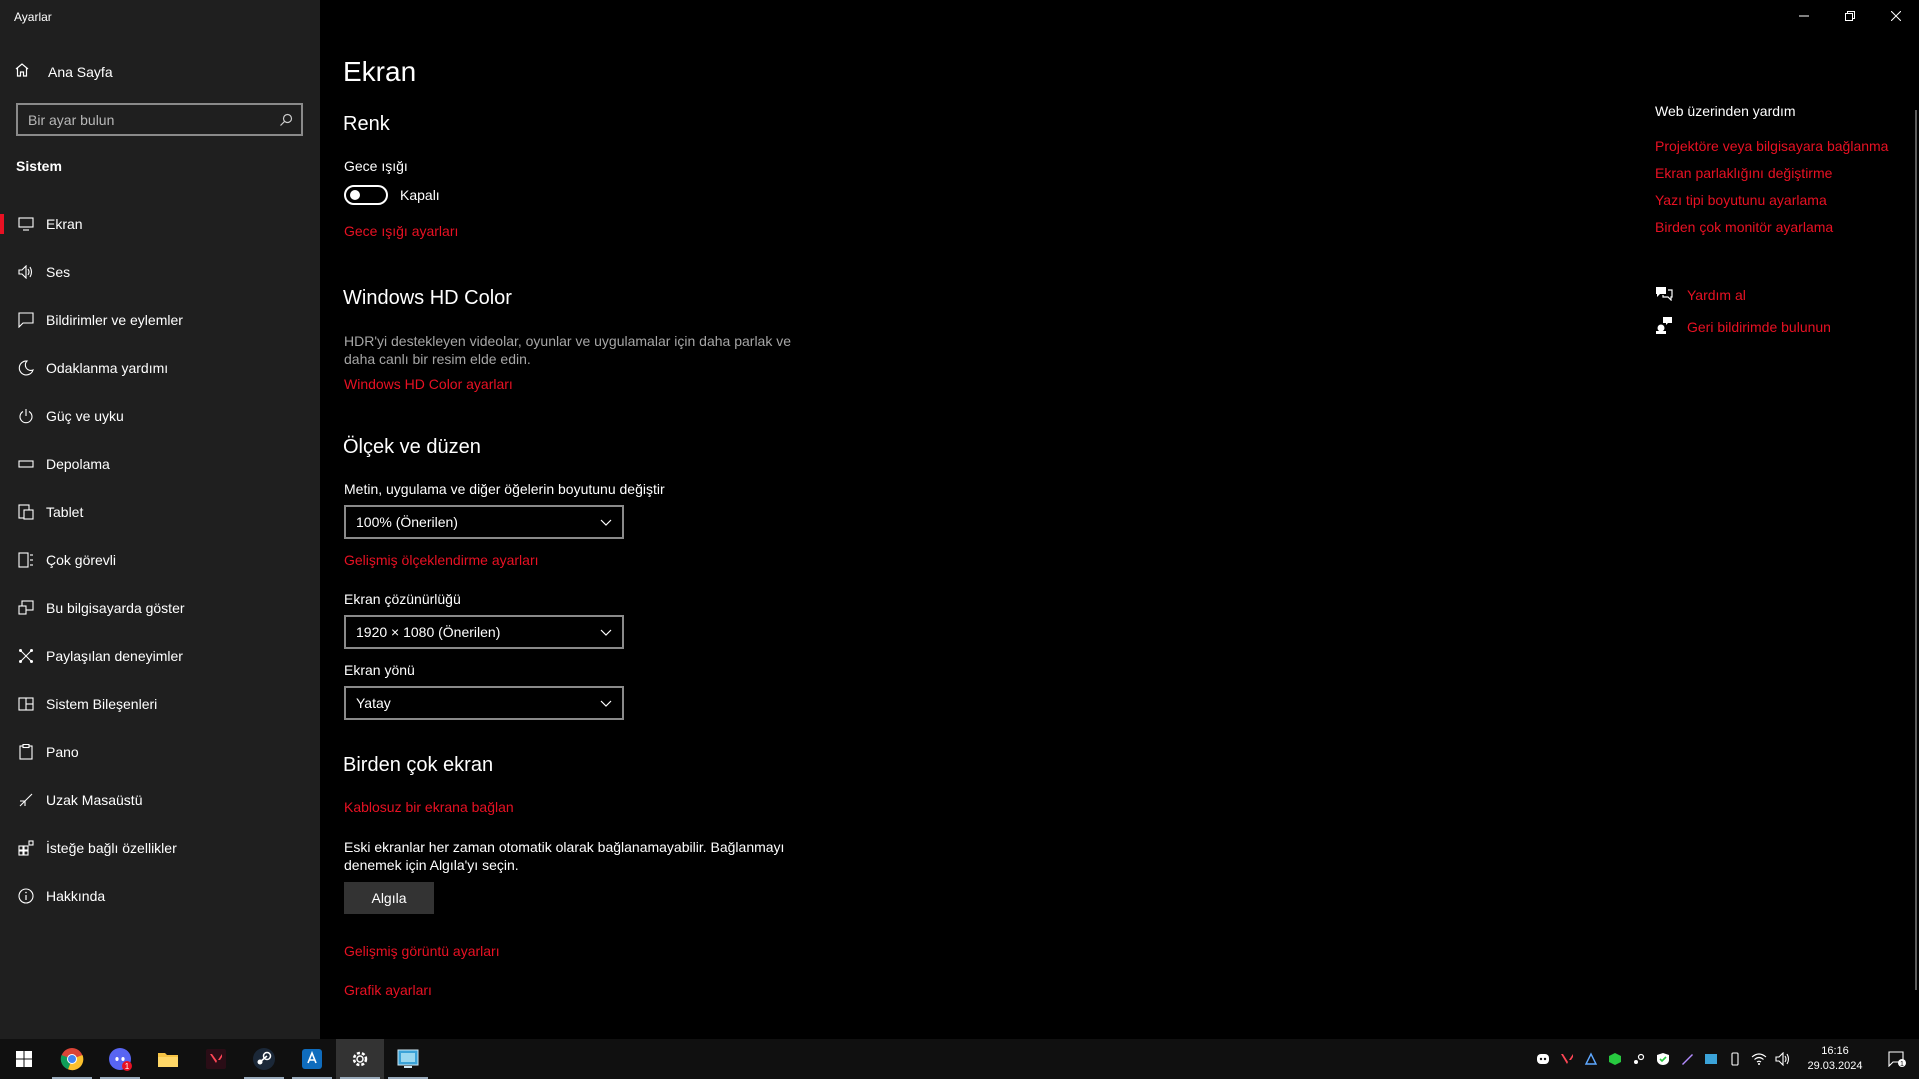  What do you see at coordinates (168, 1059) in the screenshot?
I see `file-explorer-icon` at bounding box center [168, 1059].